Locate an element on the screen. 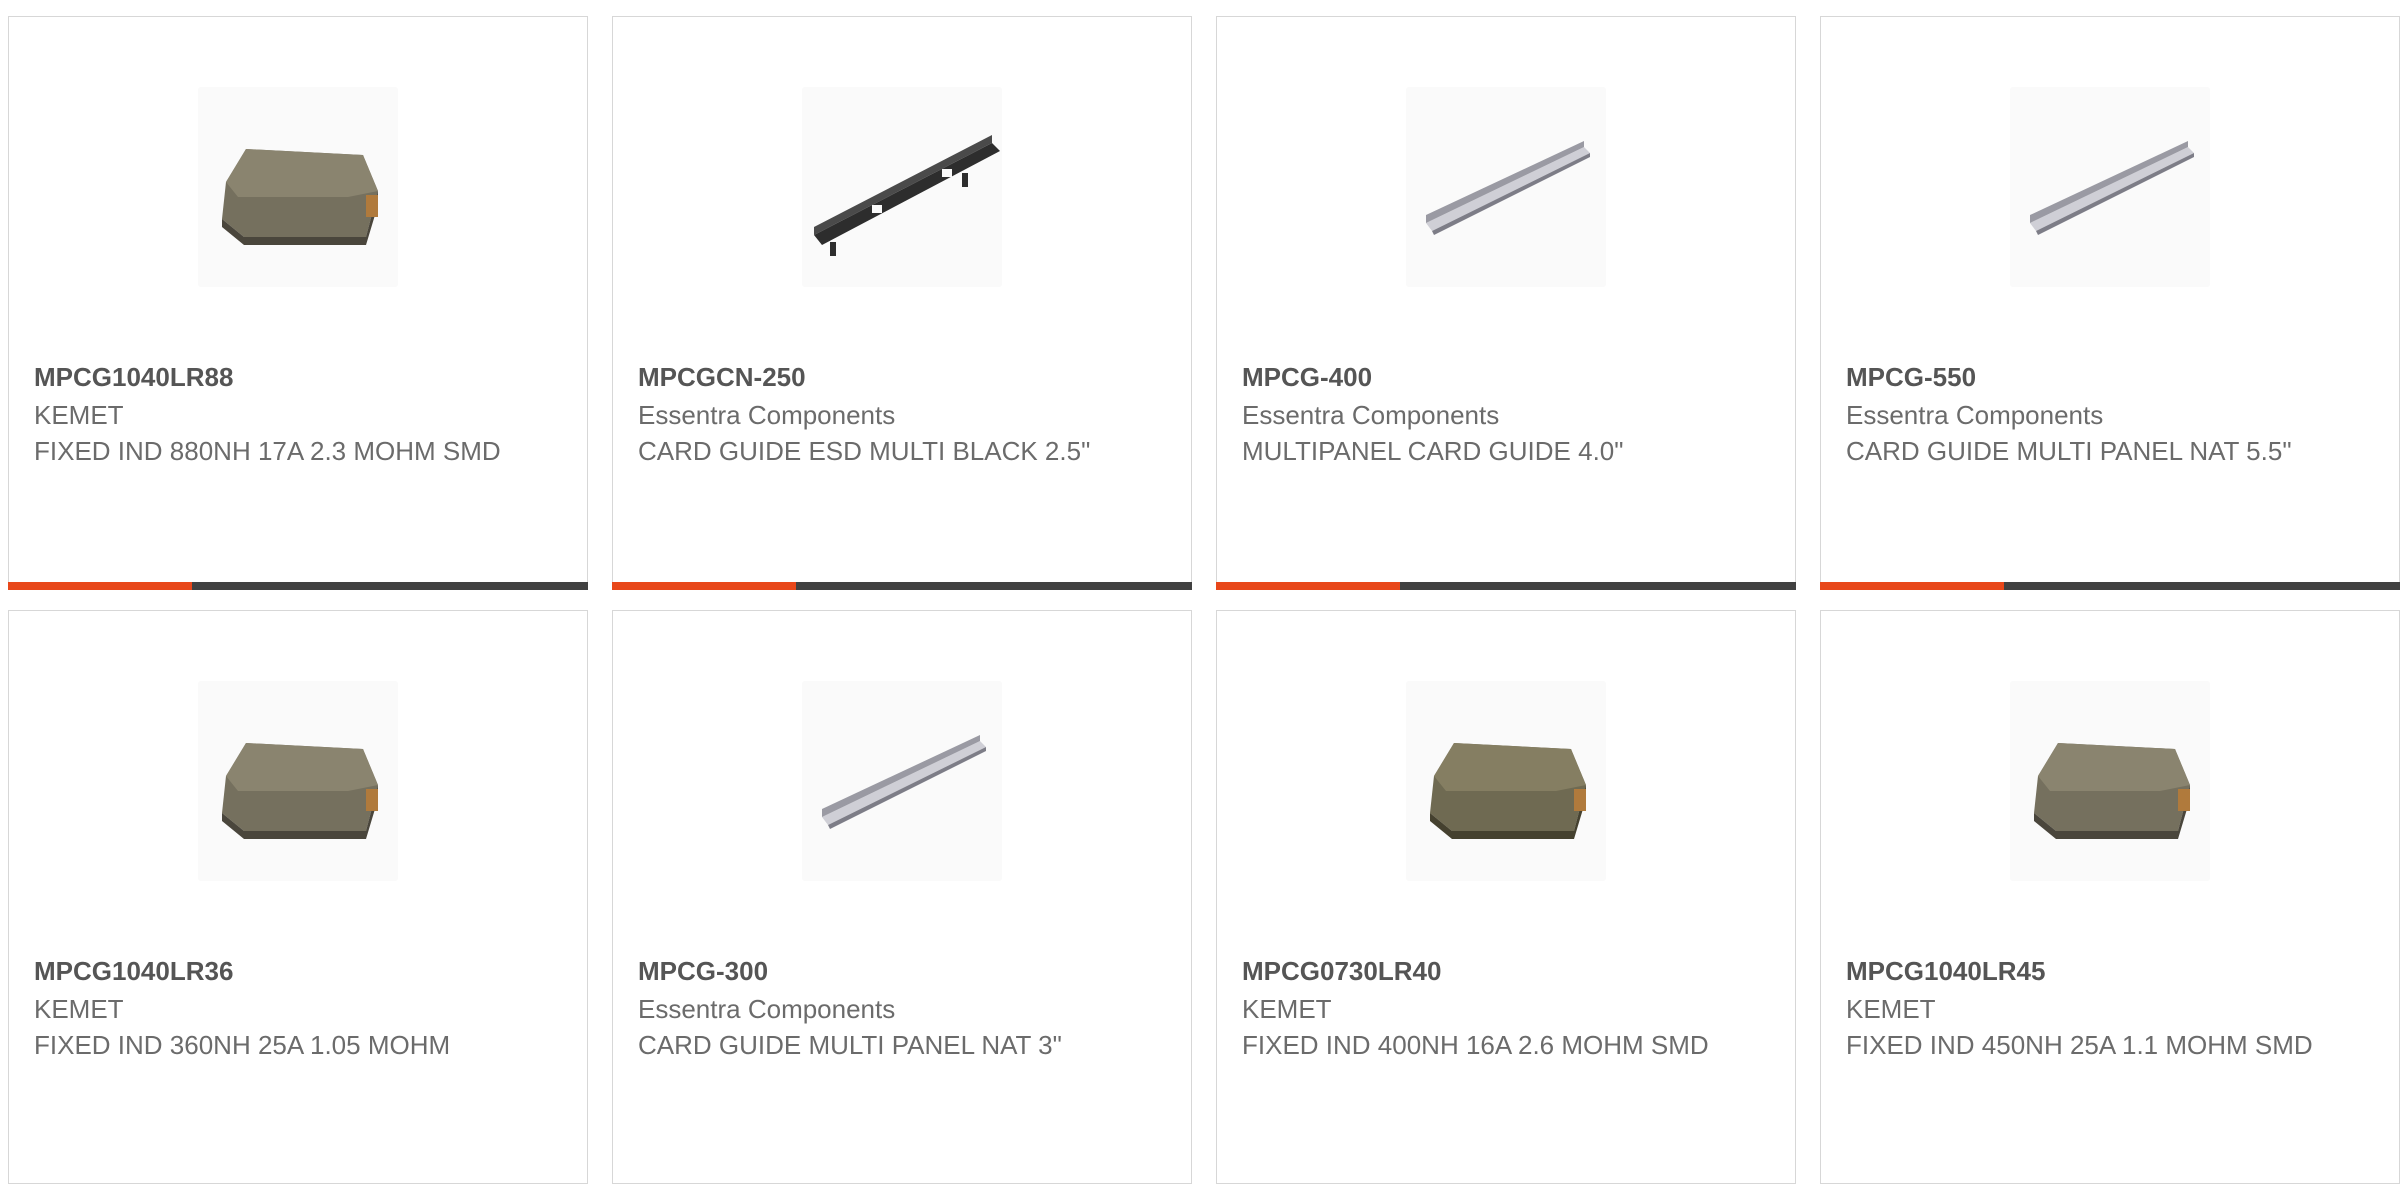  part-number: MPCG1040LR36 is located at coordinates (298, 971).